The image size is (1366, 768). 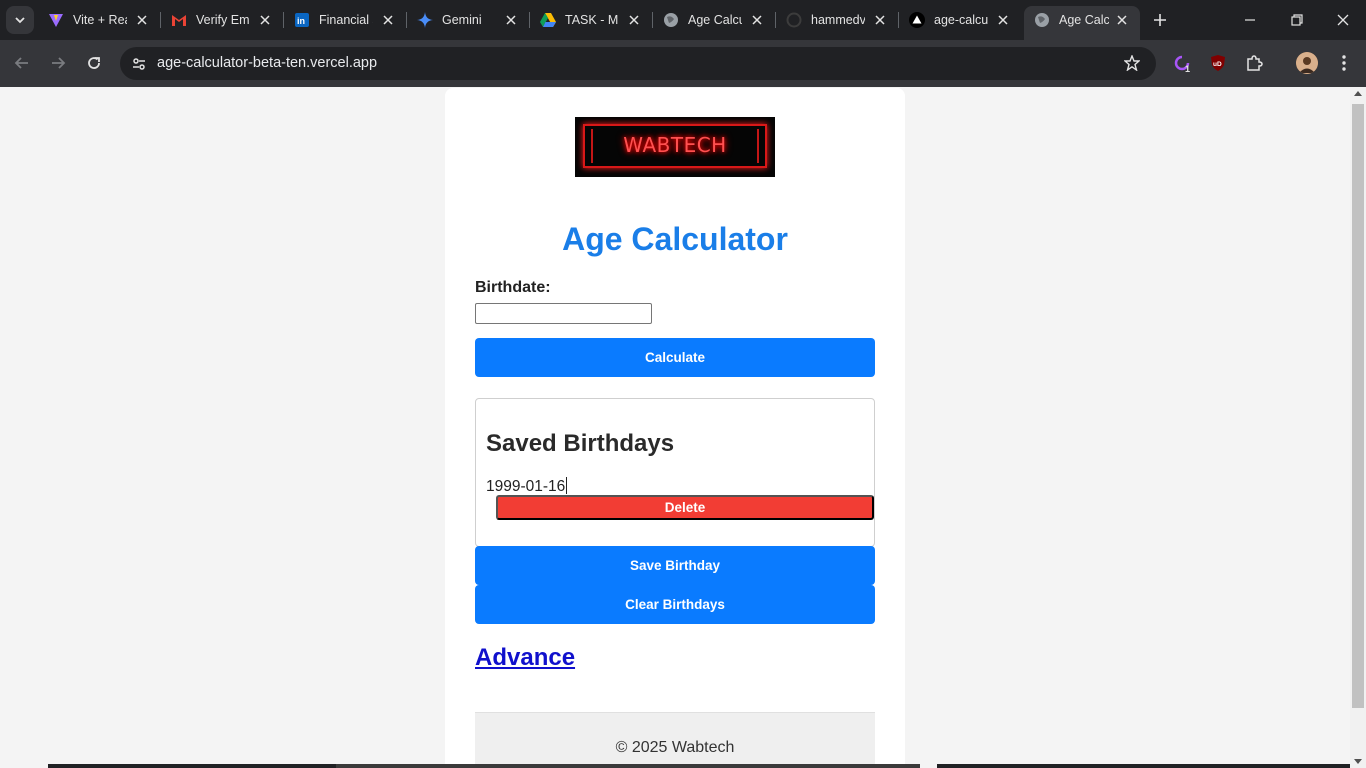 What do you see at coordinates (548, 20) in the screenshot?
I see `google-drive-icon` at bounding box center [548, 20].